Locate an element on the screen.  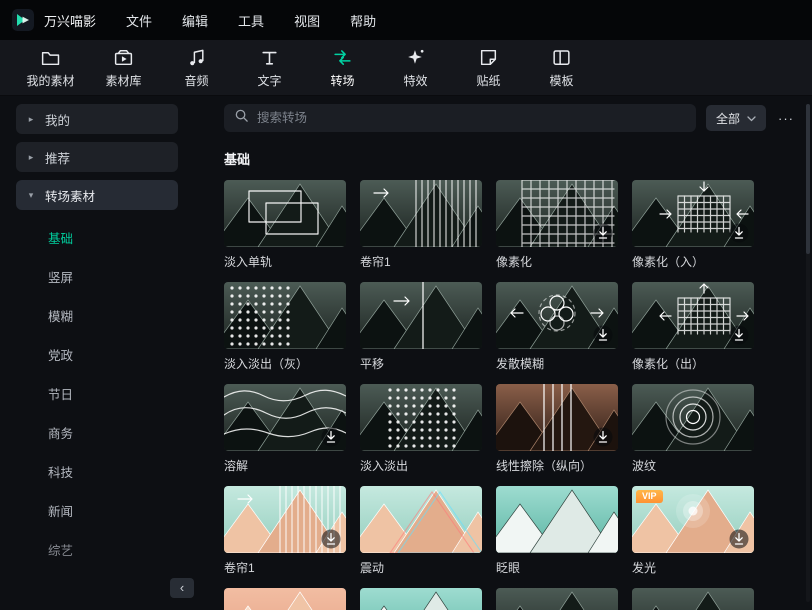
transition-item: 发散模糊 is located at coordinates (557, 326).